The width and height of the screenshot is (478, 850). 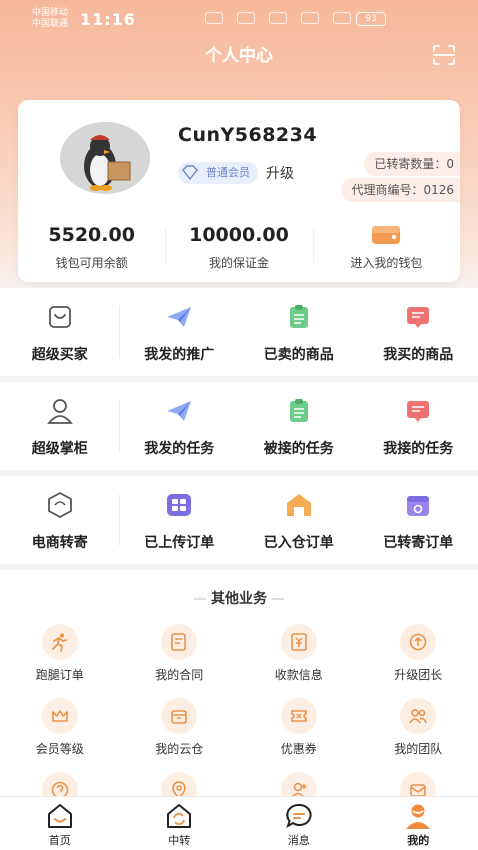 I want to click on tab-home-label: 首页, so click(x=59, y=840).